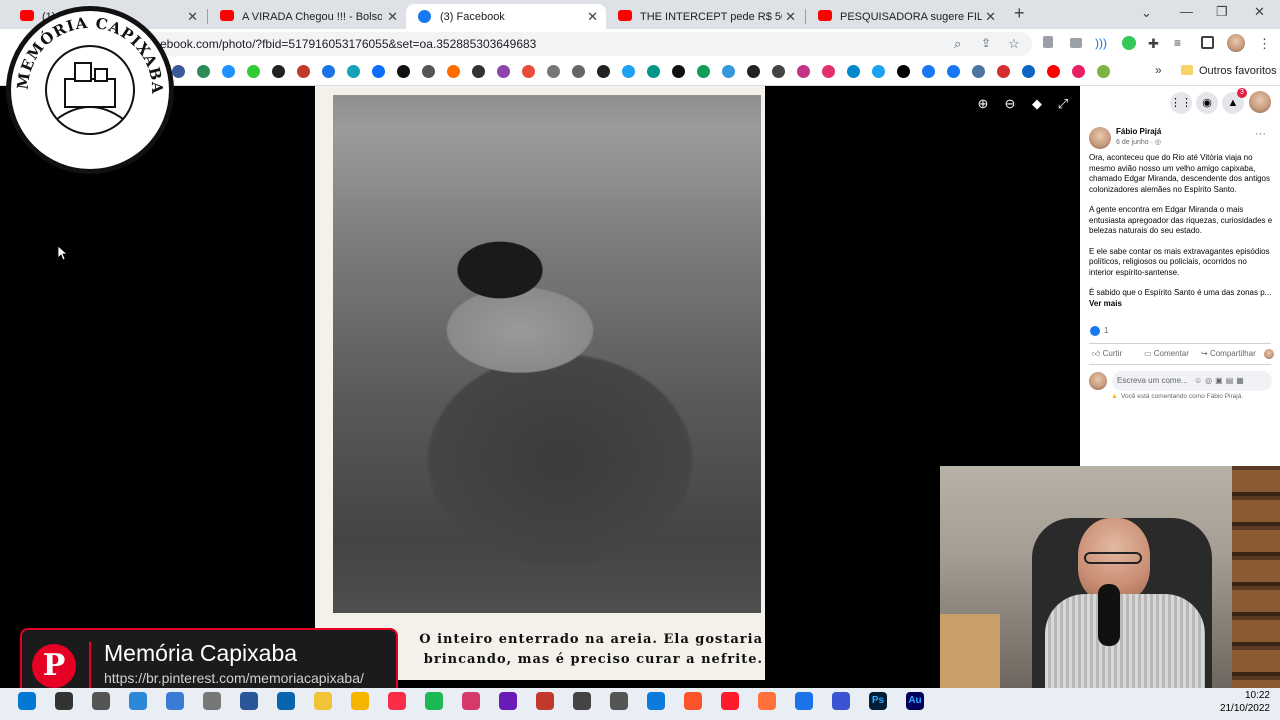  What do you see at coordinates (841, 701) in the screenshot?
I see `vivaldi-icon` at bounding box center [841, 701].